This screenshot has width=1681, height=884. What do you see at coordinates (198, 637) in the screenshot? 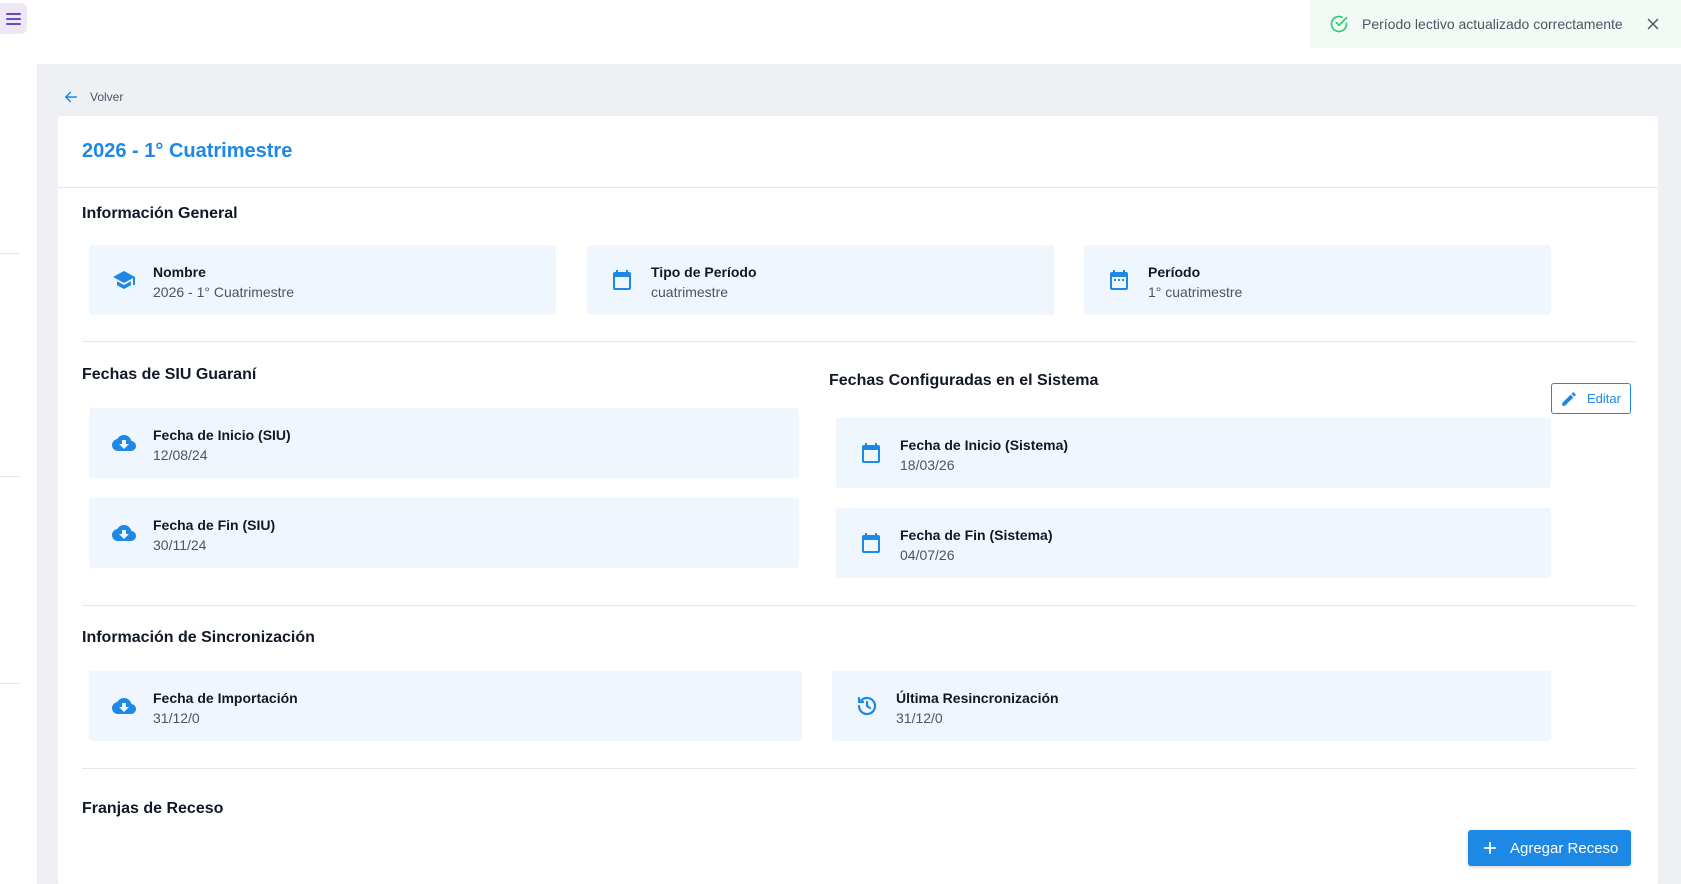
I see `sync-section-title: Información de Sincronización` at bounding box center [198, 637].